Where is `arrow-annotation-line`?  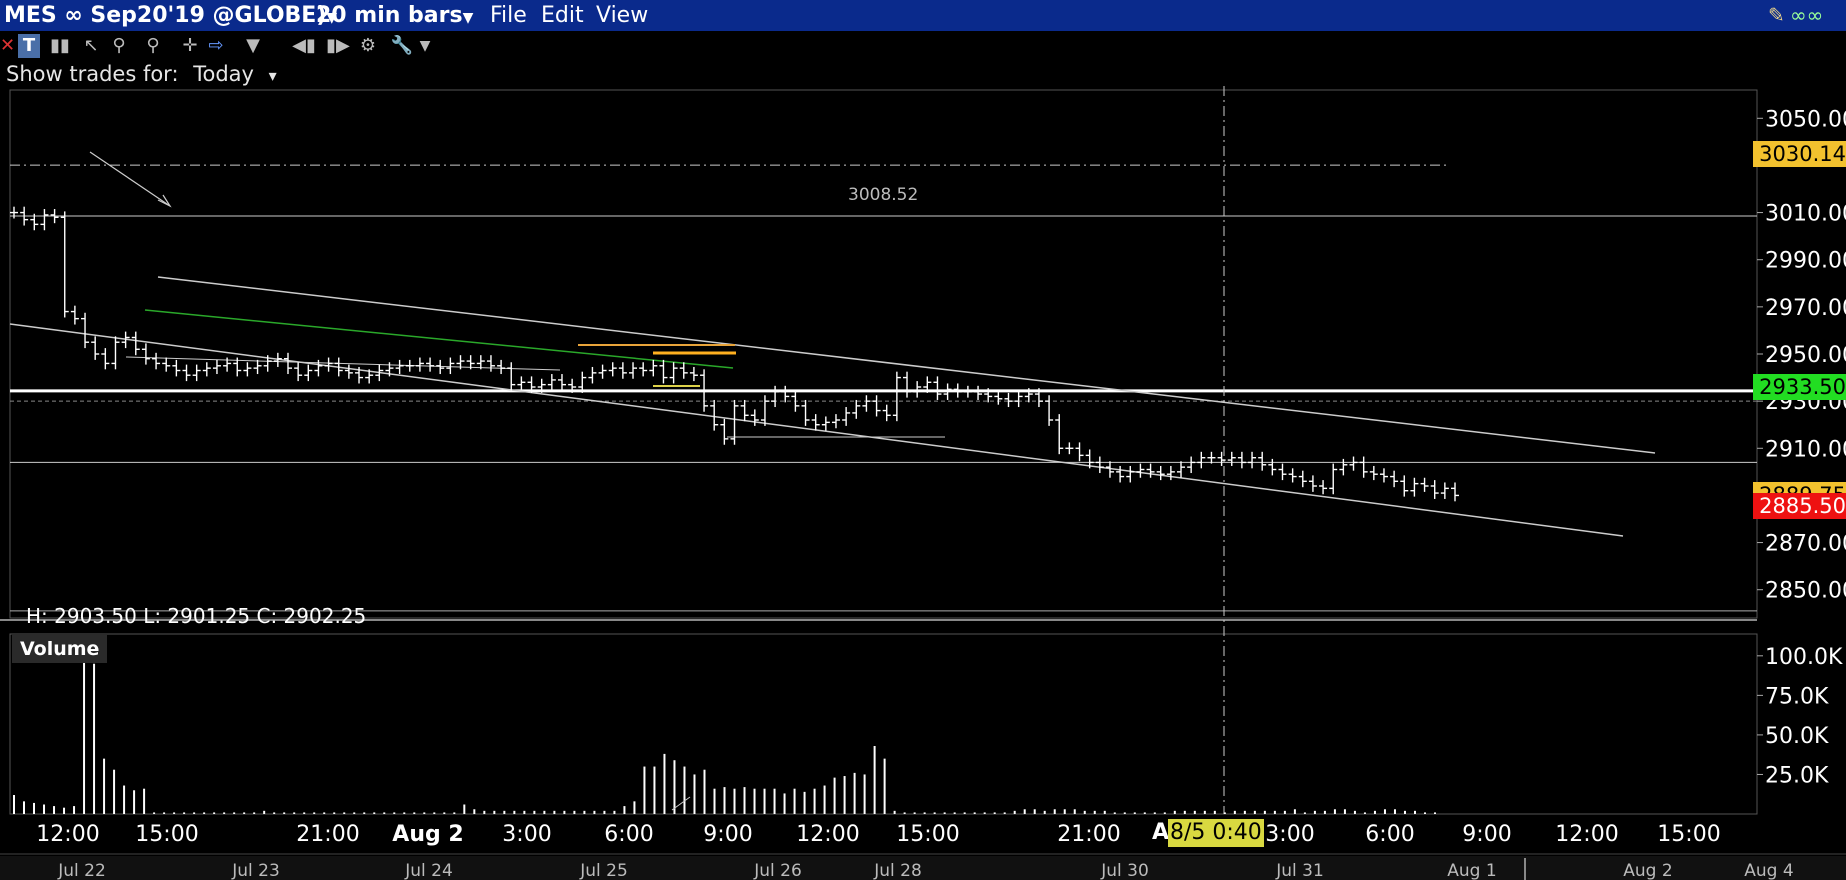
arrow-annotation-line is located at coordinates (130, 179).